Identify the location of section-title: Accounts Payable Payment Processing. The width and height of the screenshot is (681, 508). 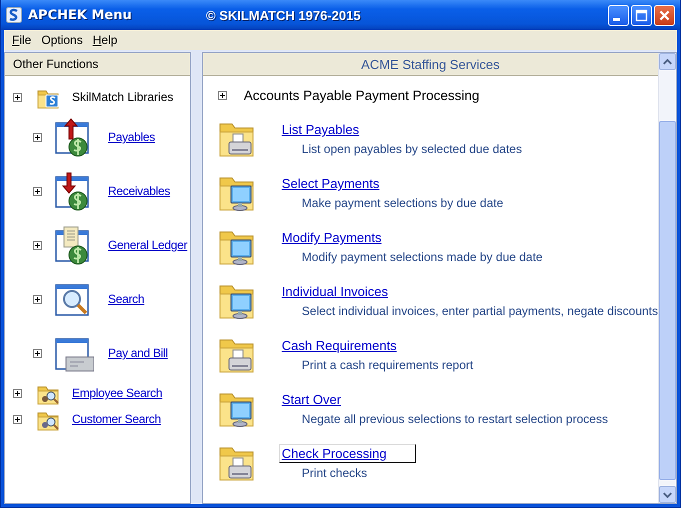
(362, 95).